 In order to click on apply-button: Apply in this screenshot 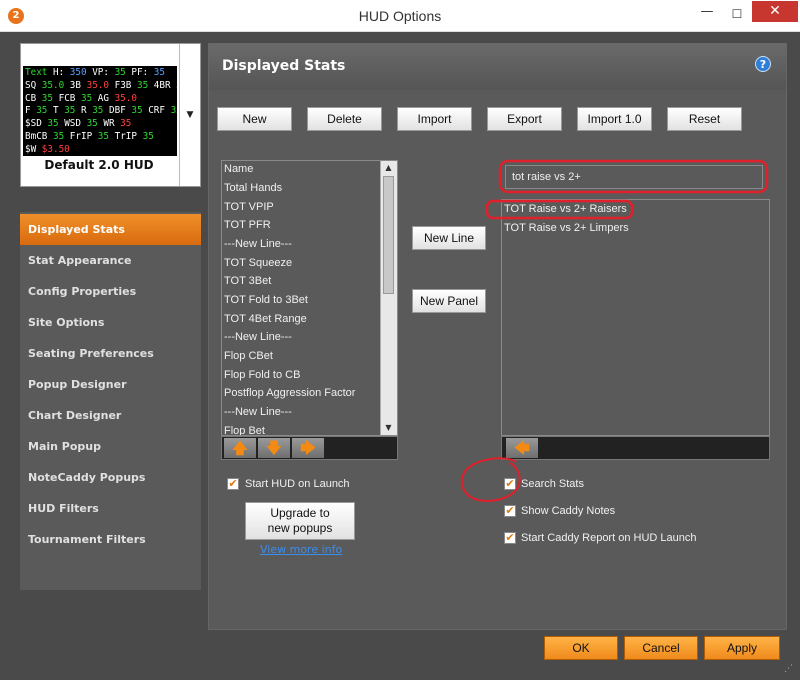, I will do `click(742, 648)`.